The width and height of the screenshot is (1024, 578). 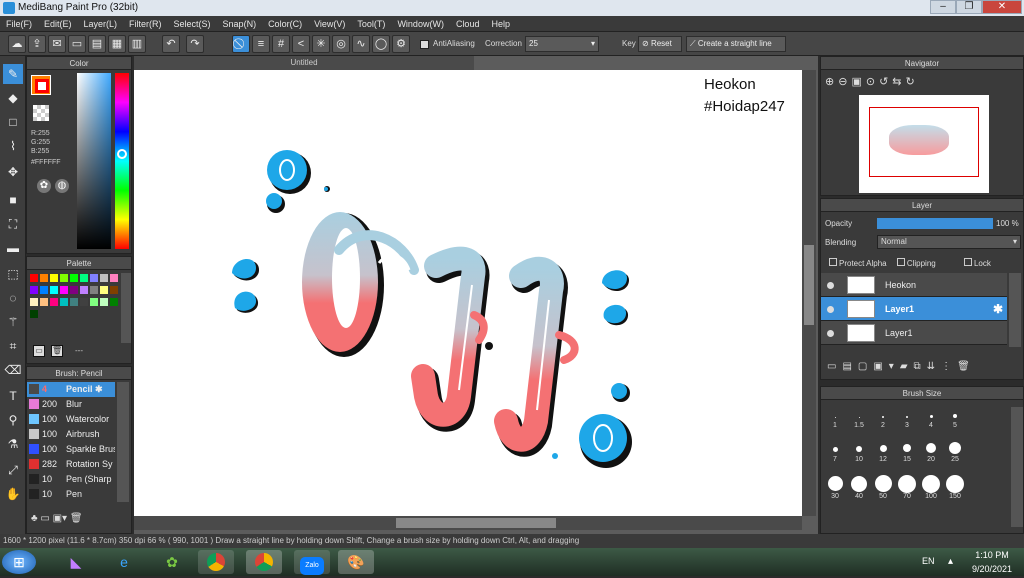 What do you see at coordinates (13, 420) in the screenshot?
I see `divide-tool-icon: ⚲` at bounding box center [13, 420].